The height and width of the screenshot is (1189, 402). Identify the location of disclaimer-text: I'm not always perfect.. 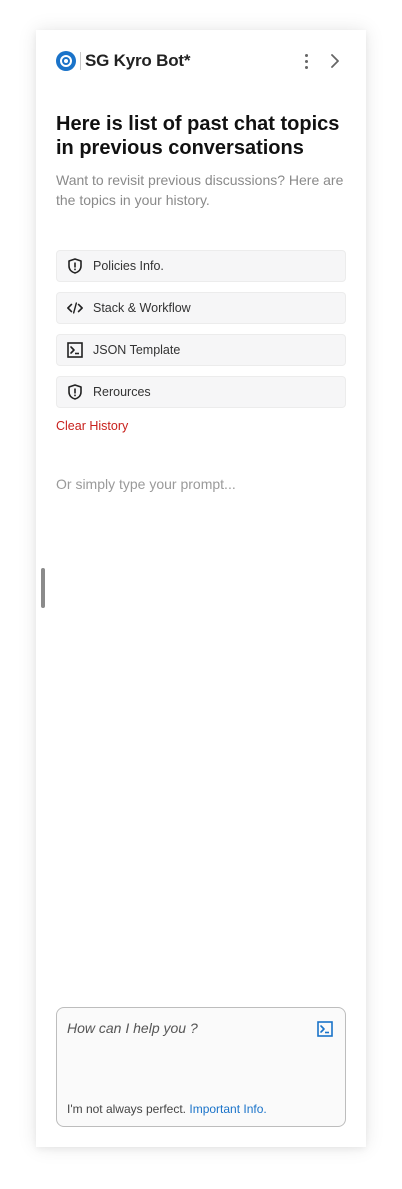
(127, 1109).